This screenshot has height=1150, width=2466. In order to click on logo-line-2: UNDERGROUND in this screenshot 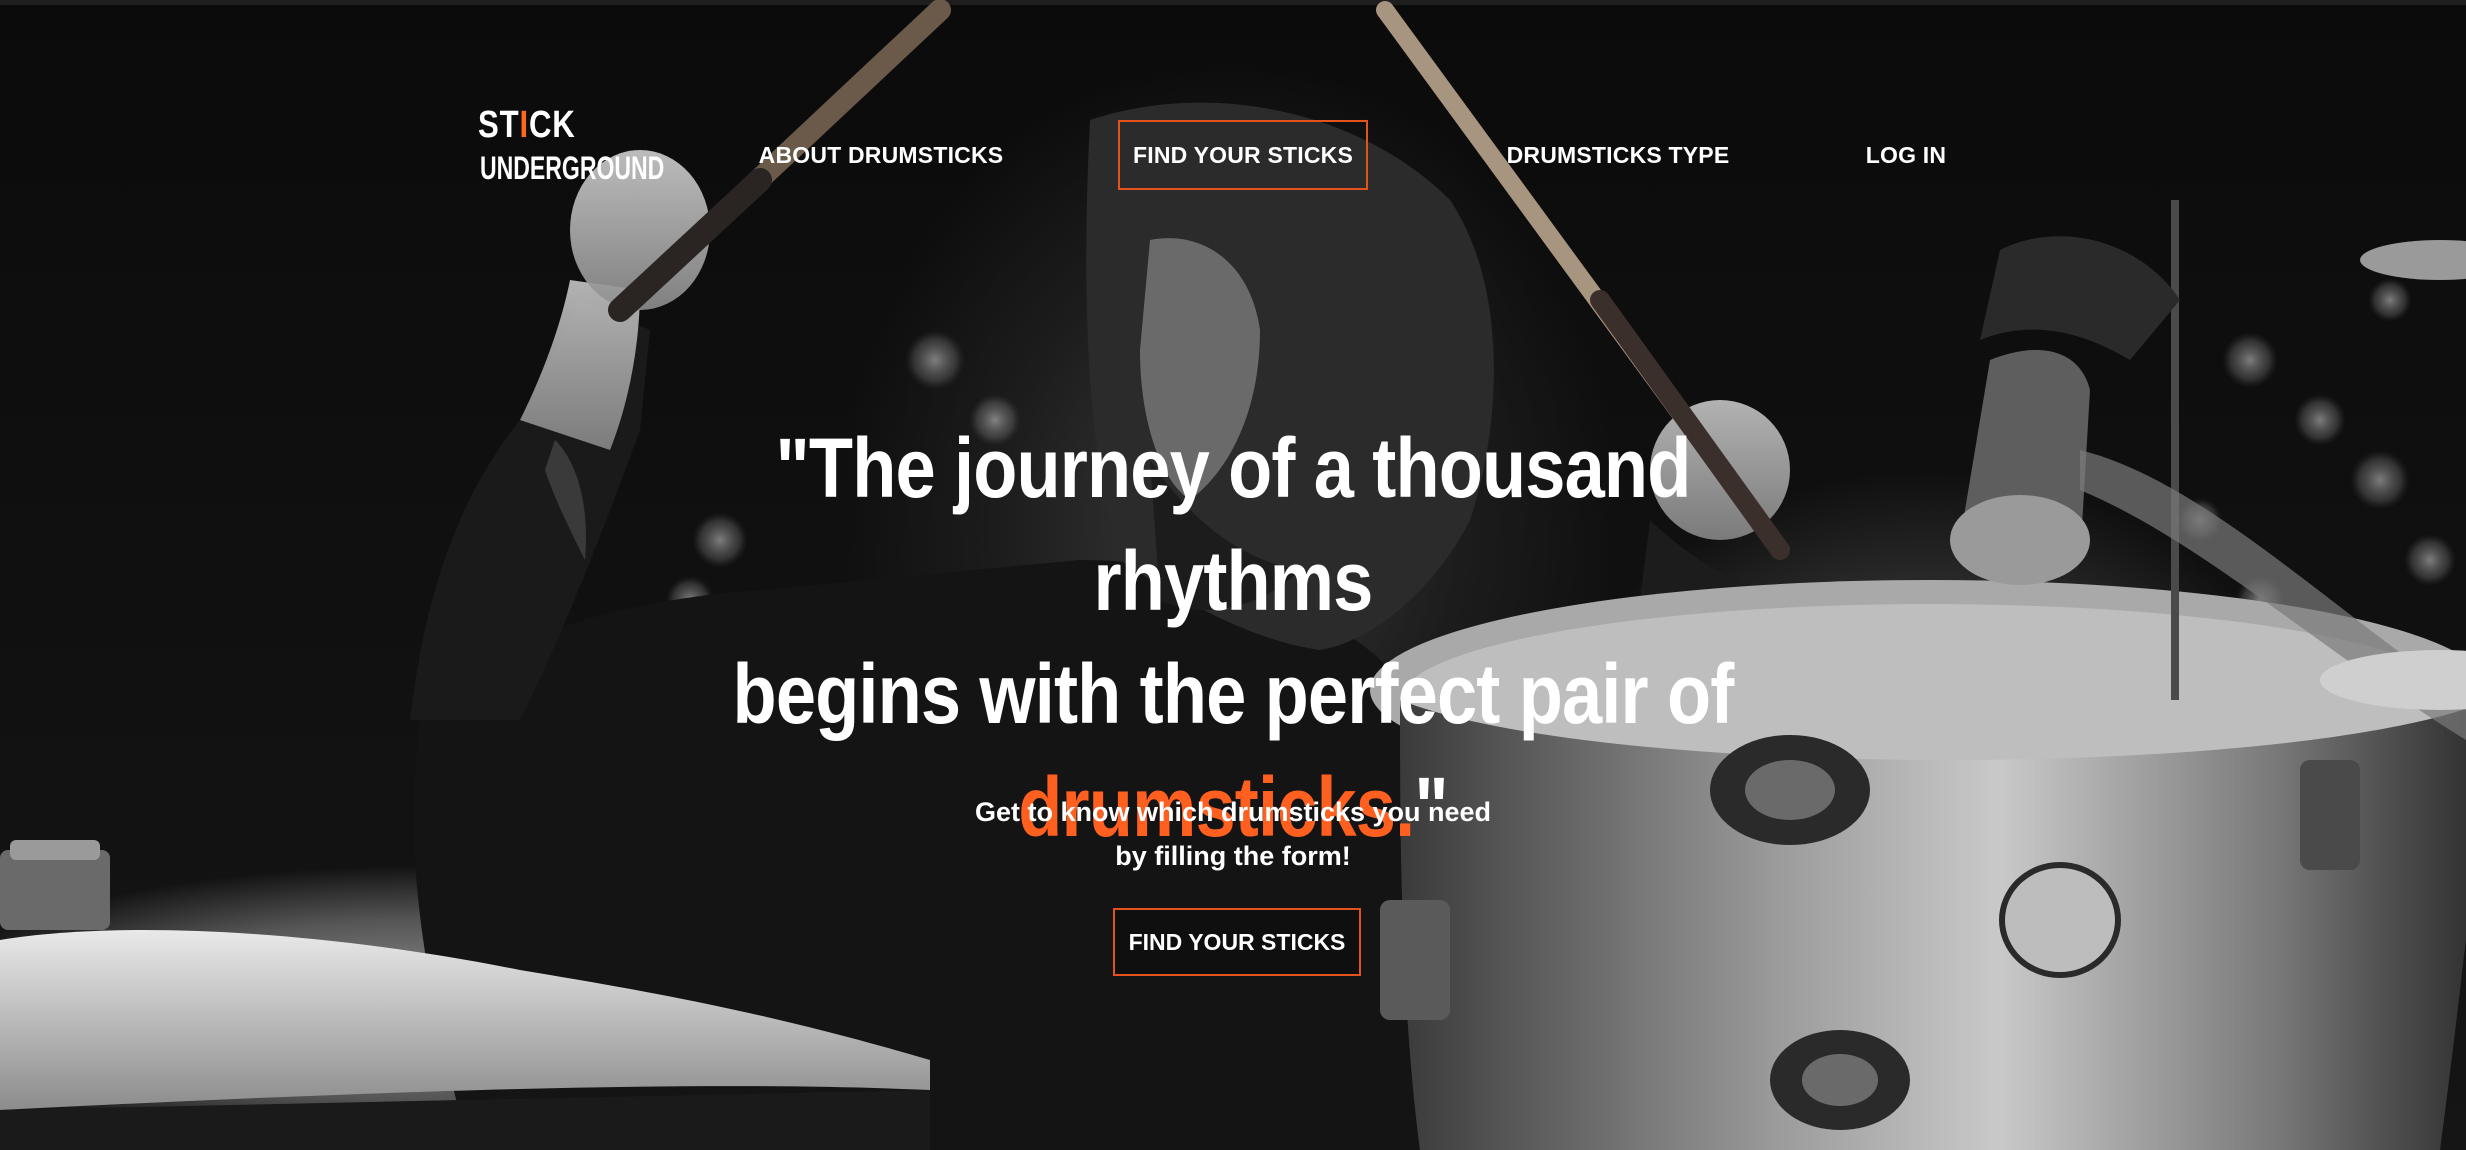, I will do `click(572, 168)`.